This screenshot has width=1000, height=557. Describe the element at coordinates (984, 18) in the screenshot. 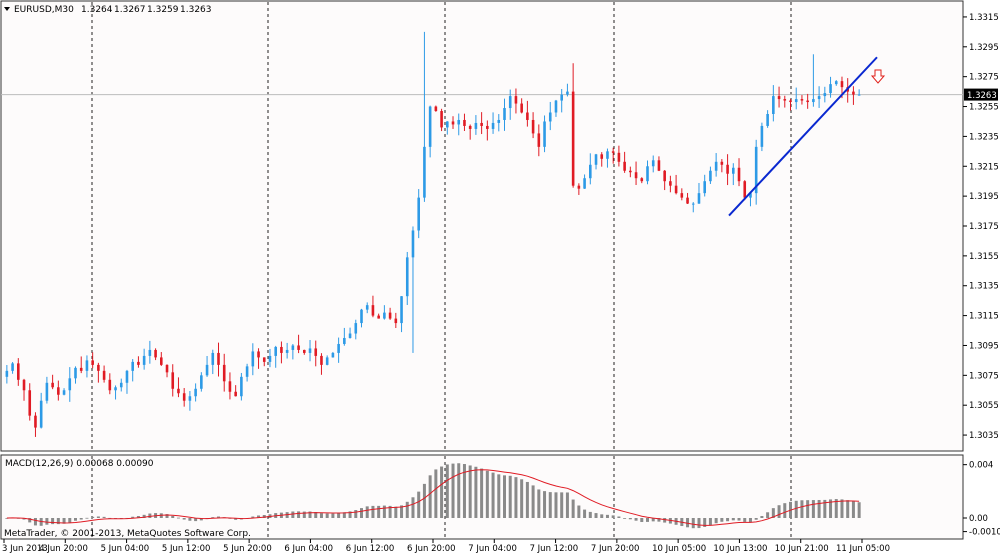

I see `price-tick-label: 1.3315` at that location.